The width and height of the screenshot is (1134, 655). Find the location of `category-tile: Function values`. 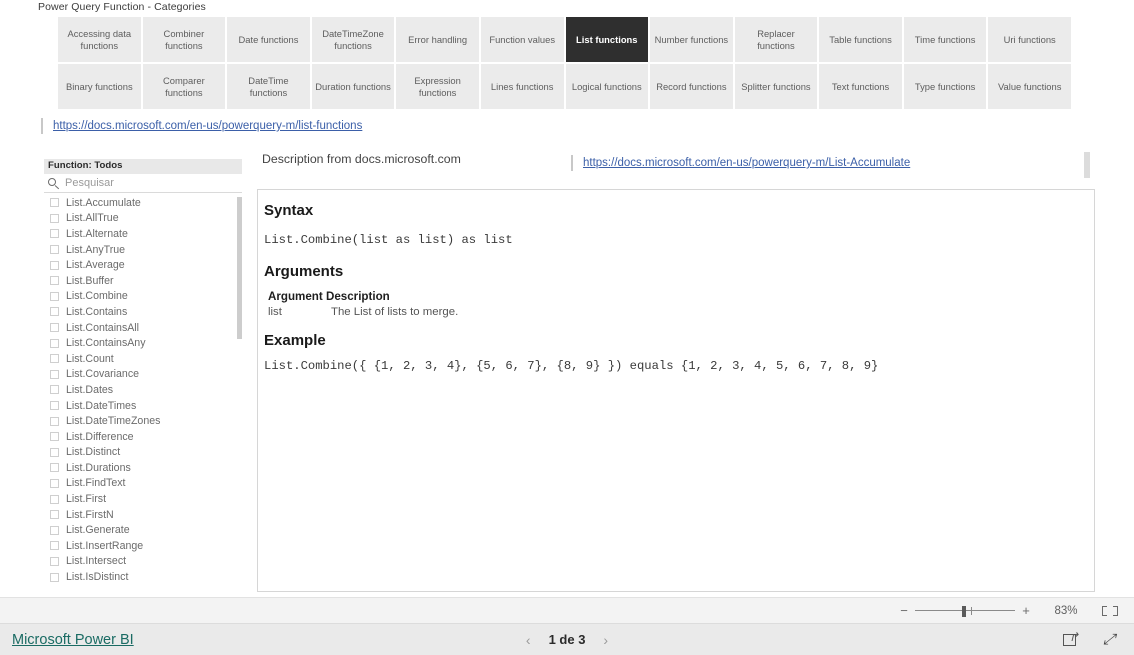

category-tile: Function values is located at coordinates (522, 39).